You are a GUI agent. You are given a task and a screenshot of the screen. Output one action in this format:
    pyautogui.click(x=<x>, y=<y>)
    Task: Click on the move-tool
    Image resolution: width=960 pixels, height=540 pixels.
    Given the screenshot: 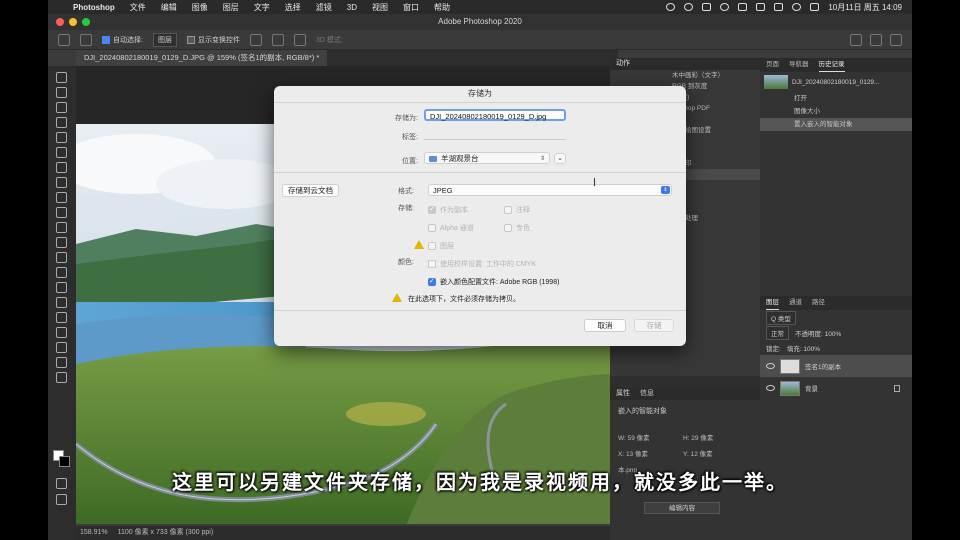 What is the action you would take?
    pyautogui.click(x=61, y=77)
    